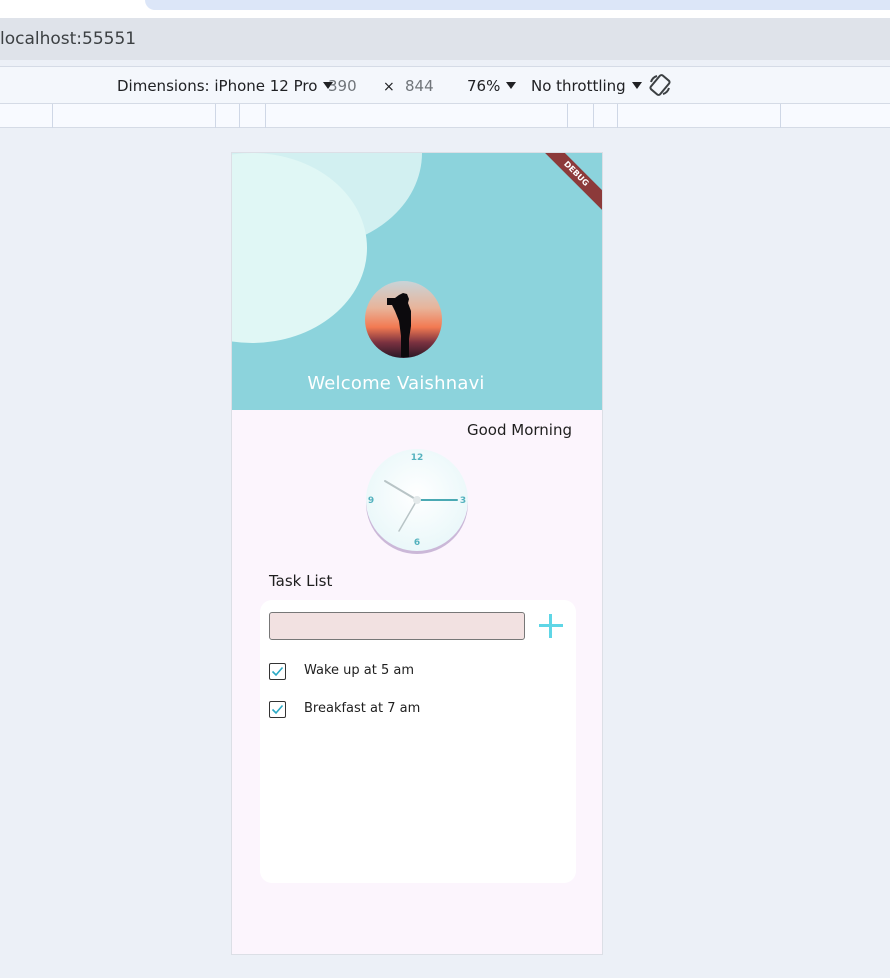 This screenshot has height=978, width=890. I want to click on address-bar: localhost:55551, so click(445, 39).